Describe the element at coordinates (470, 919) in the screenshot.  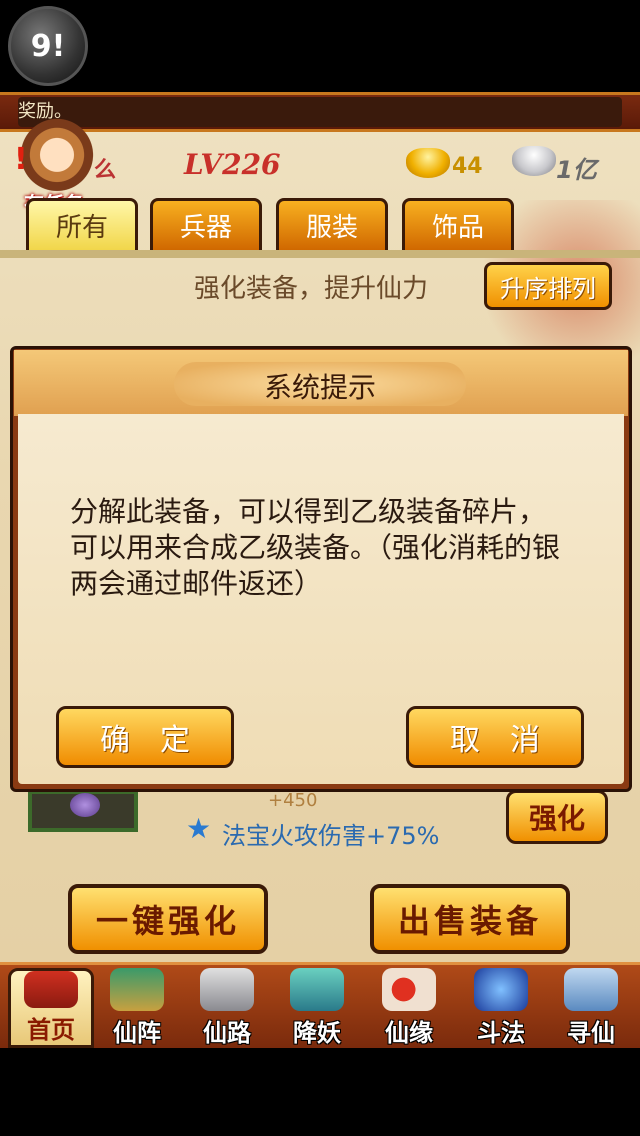
I see `sell-equipment-button: 出售装备` at that location.